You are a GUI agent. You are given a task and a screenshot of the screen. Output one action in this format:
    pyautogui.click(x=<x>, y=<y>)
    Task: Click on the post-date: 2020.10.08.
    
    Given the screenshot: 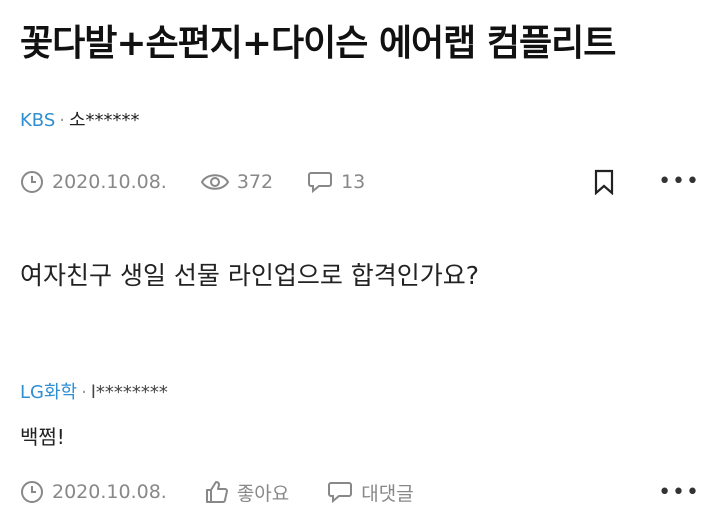 What is the action you would take?
    pyautogui.click(x=93, y=182)
    